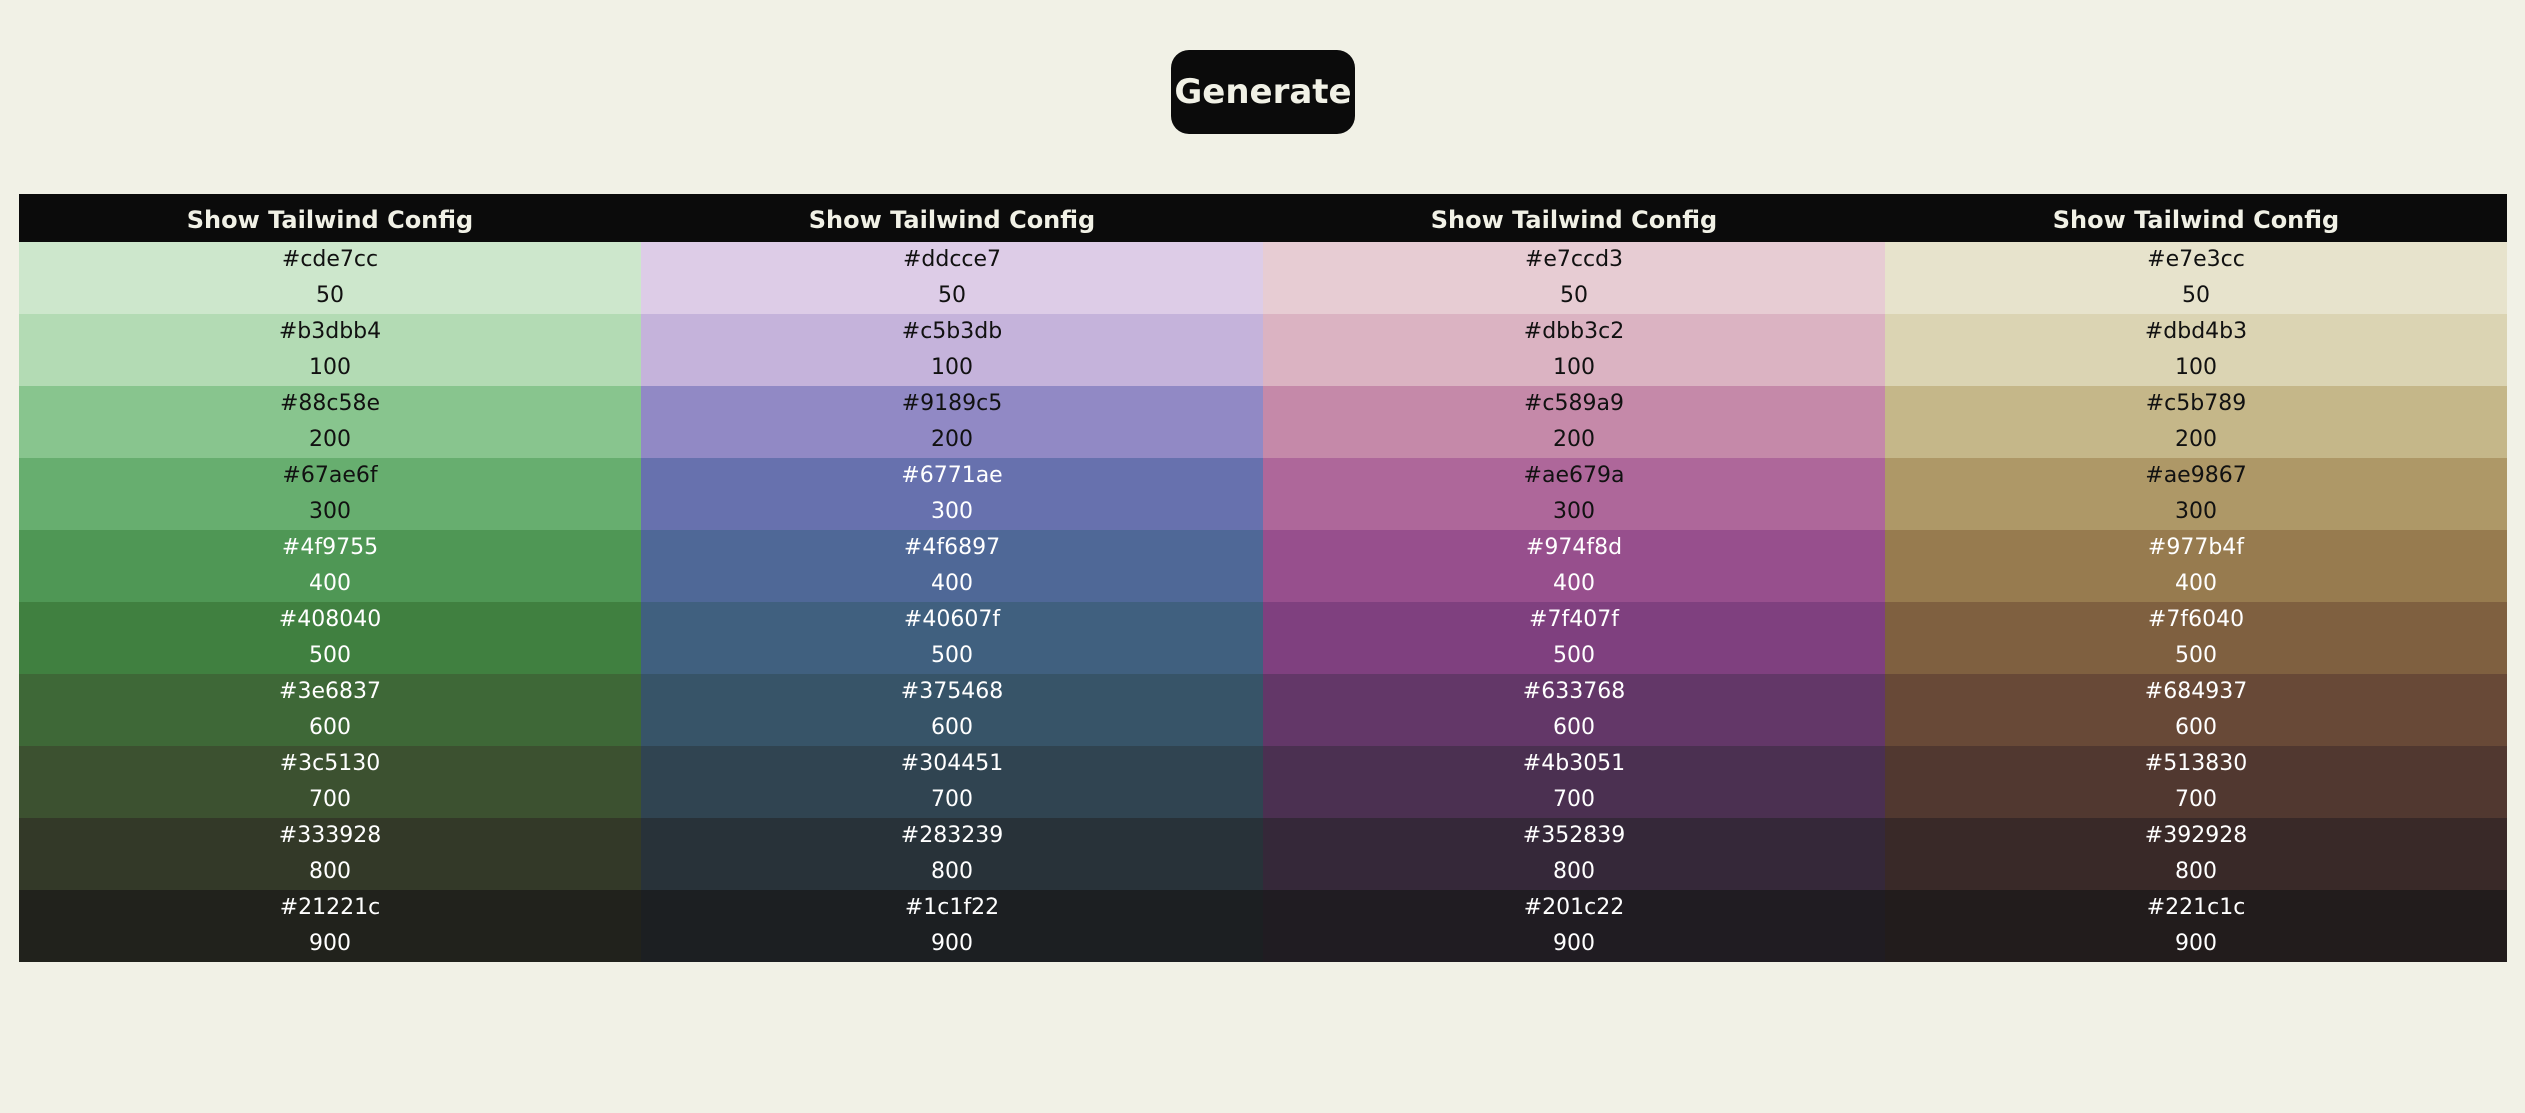 The height and width of the screenshot is (1113, 2525). What do you see at coordinates (2196, 494) in the screenshot?
I see `color-swatch: #ae9867 300` at bounding box center [2196, 494].